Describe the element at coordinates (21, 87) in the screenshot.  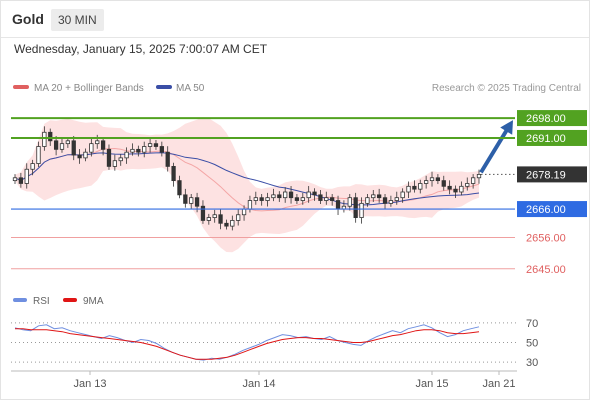
I see `ma20-legend-swatch` at that location.